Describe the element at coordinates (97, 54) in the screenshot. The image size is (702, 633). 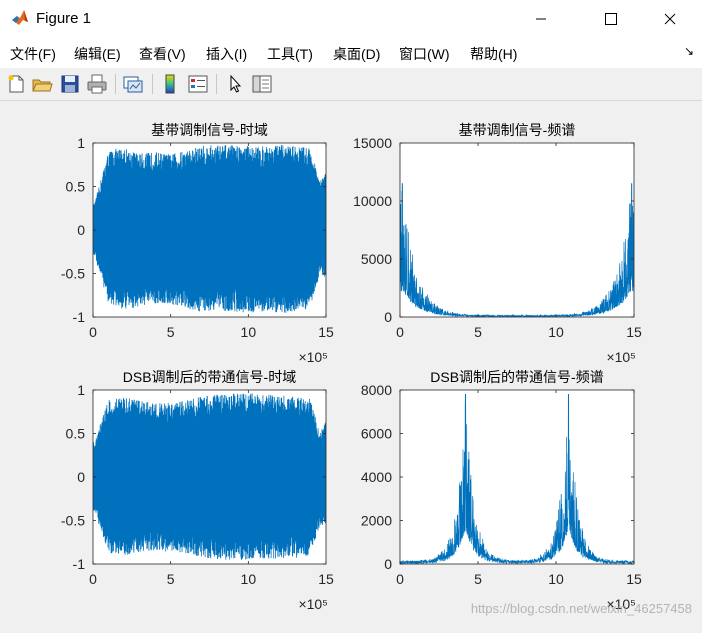
I see `menu-edit: 编辑(E)` at that location.